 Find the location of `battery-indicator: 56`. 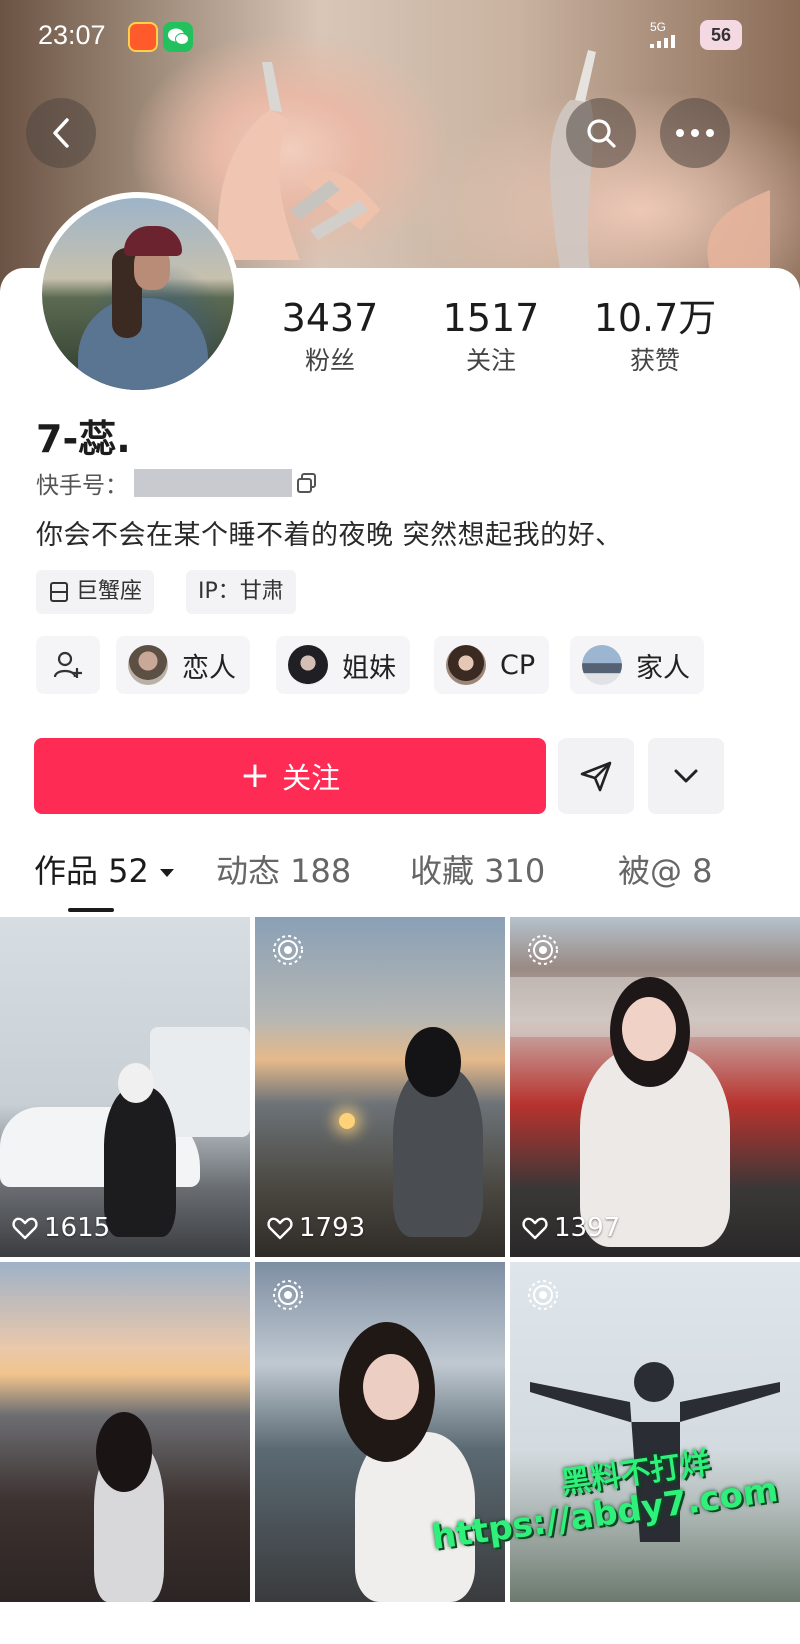

battery-indicator: 56 is located at coordinates (721, 35).